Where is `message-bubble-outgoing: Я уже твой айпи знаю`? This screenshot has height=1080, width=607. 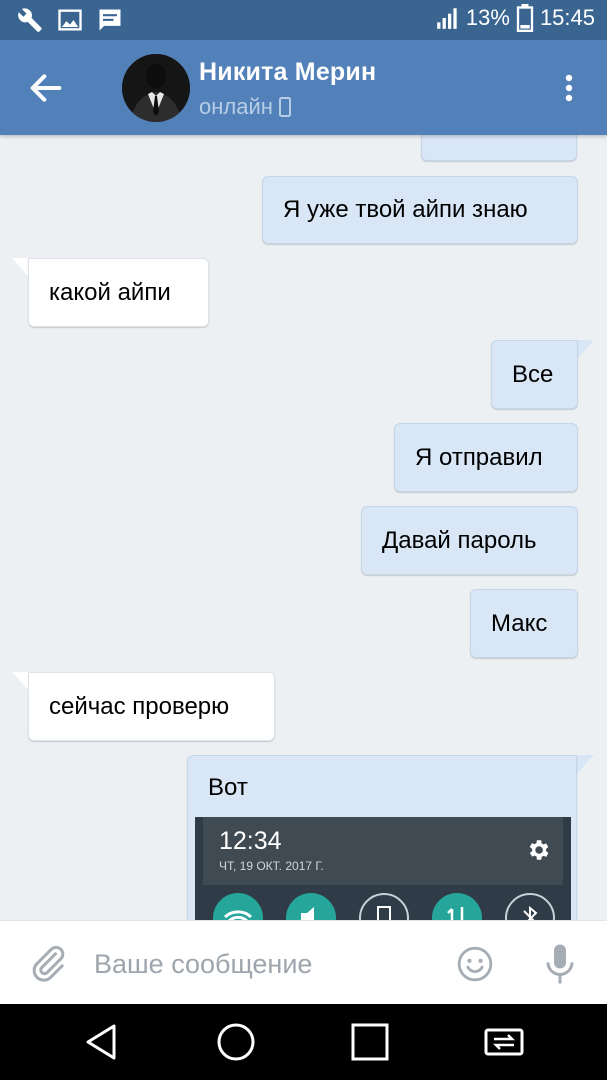 message-bubble-outgoing: Я уже твой айпи знаю is located at coordinates (420, 210).